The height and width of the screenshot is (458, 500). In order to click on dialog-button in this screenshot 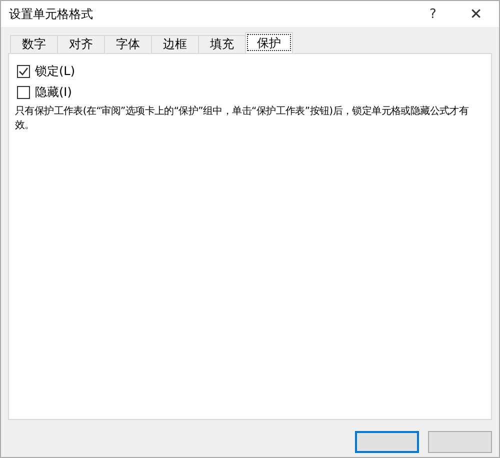, I will do `click(387, 442)`.